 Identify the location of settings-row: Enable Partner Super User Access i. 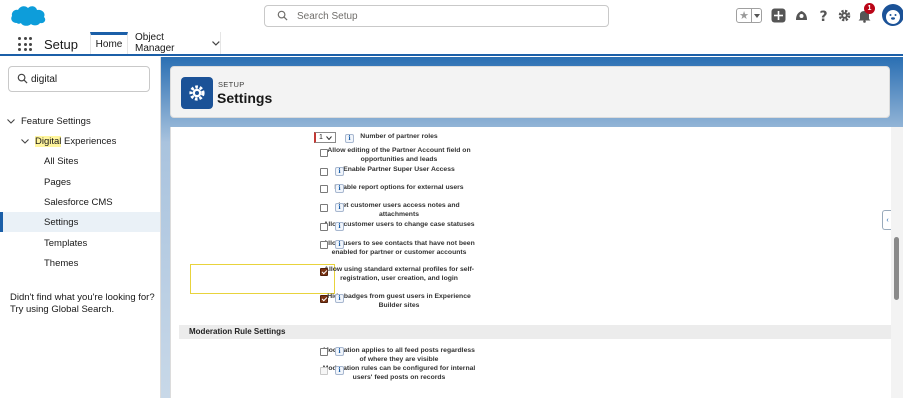
(531, 174).